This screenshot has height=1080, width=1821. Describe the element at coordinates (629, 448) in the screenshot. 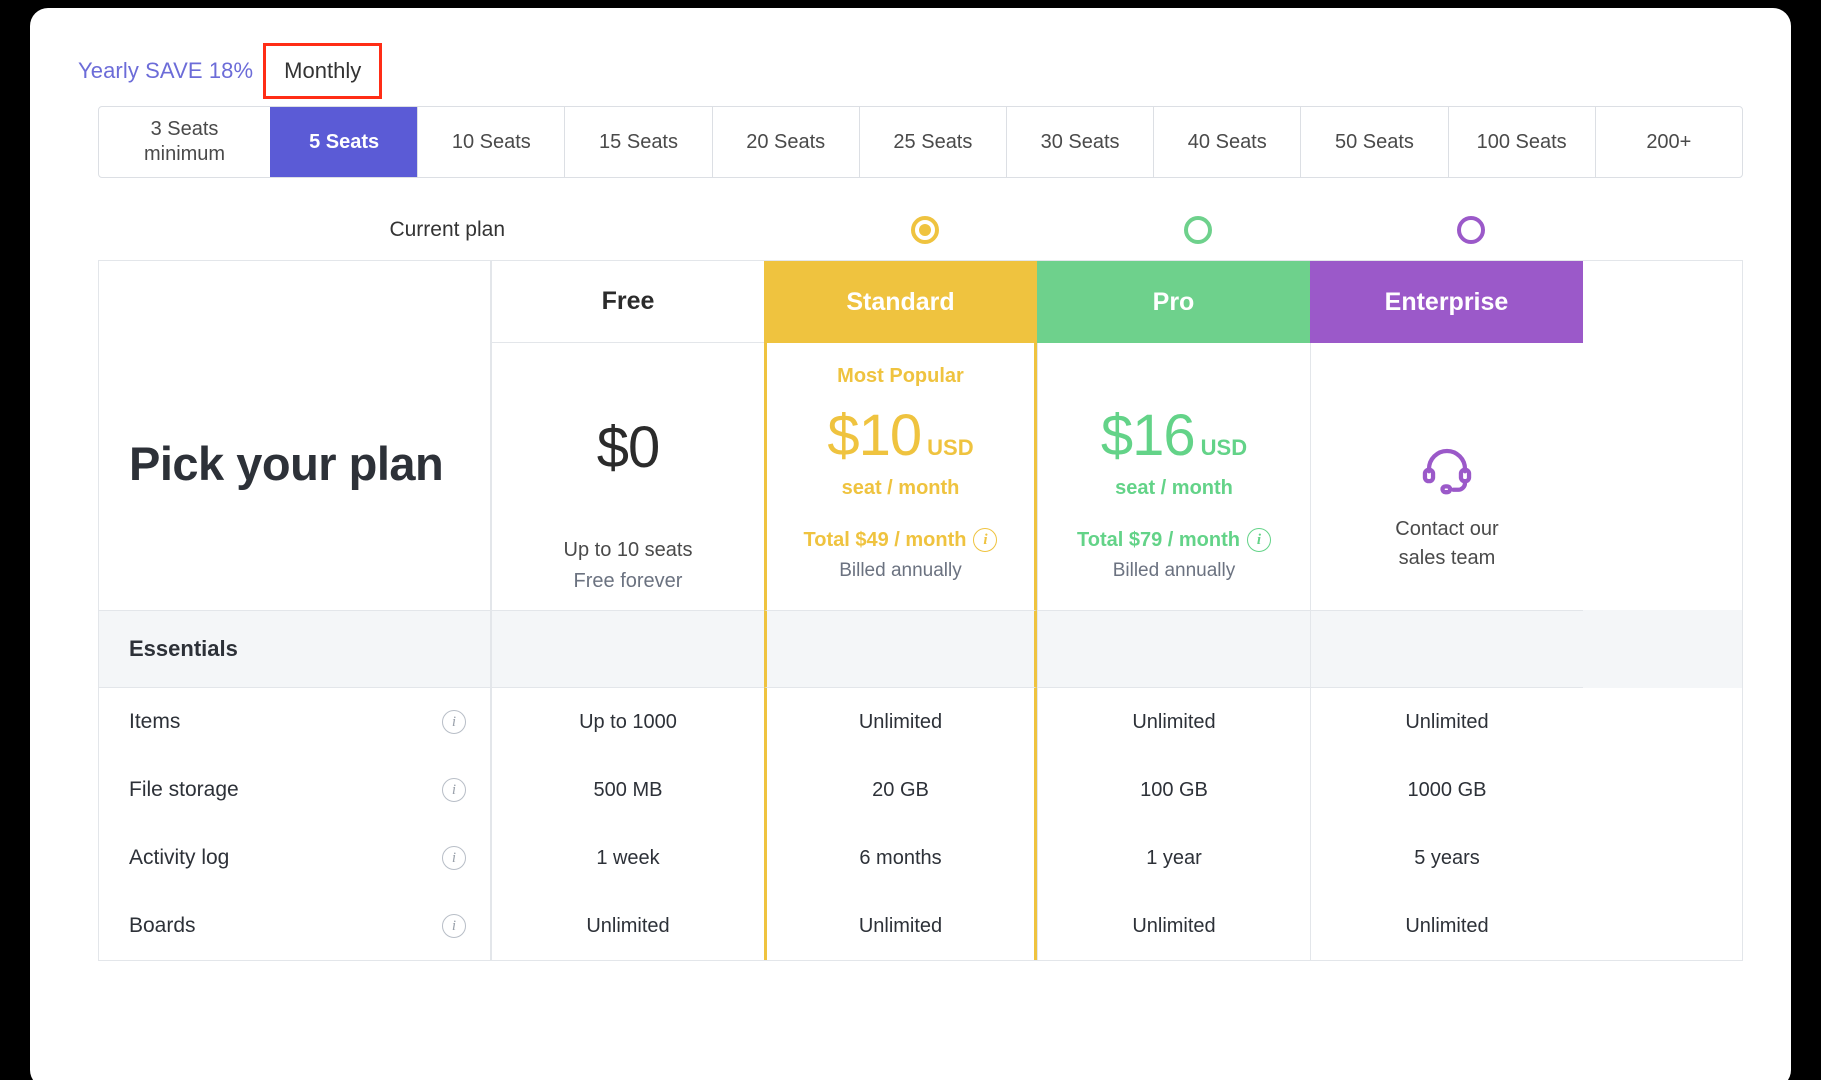

I see `price-amount: $0` at that location.